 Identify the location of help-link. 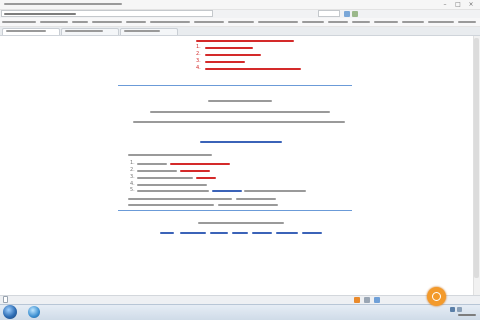
(241, 142).